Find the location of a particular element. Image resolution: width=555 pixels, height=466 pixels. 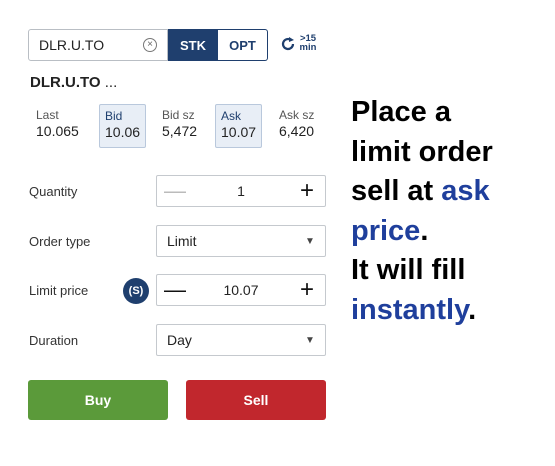

quote-ask: Ask 10.07 is located at coordinates (239, 126).